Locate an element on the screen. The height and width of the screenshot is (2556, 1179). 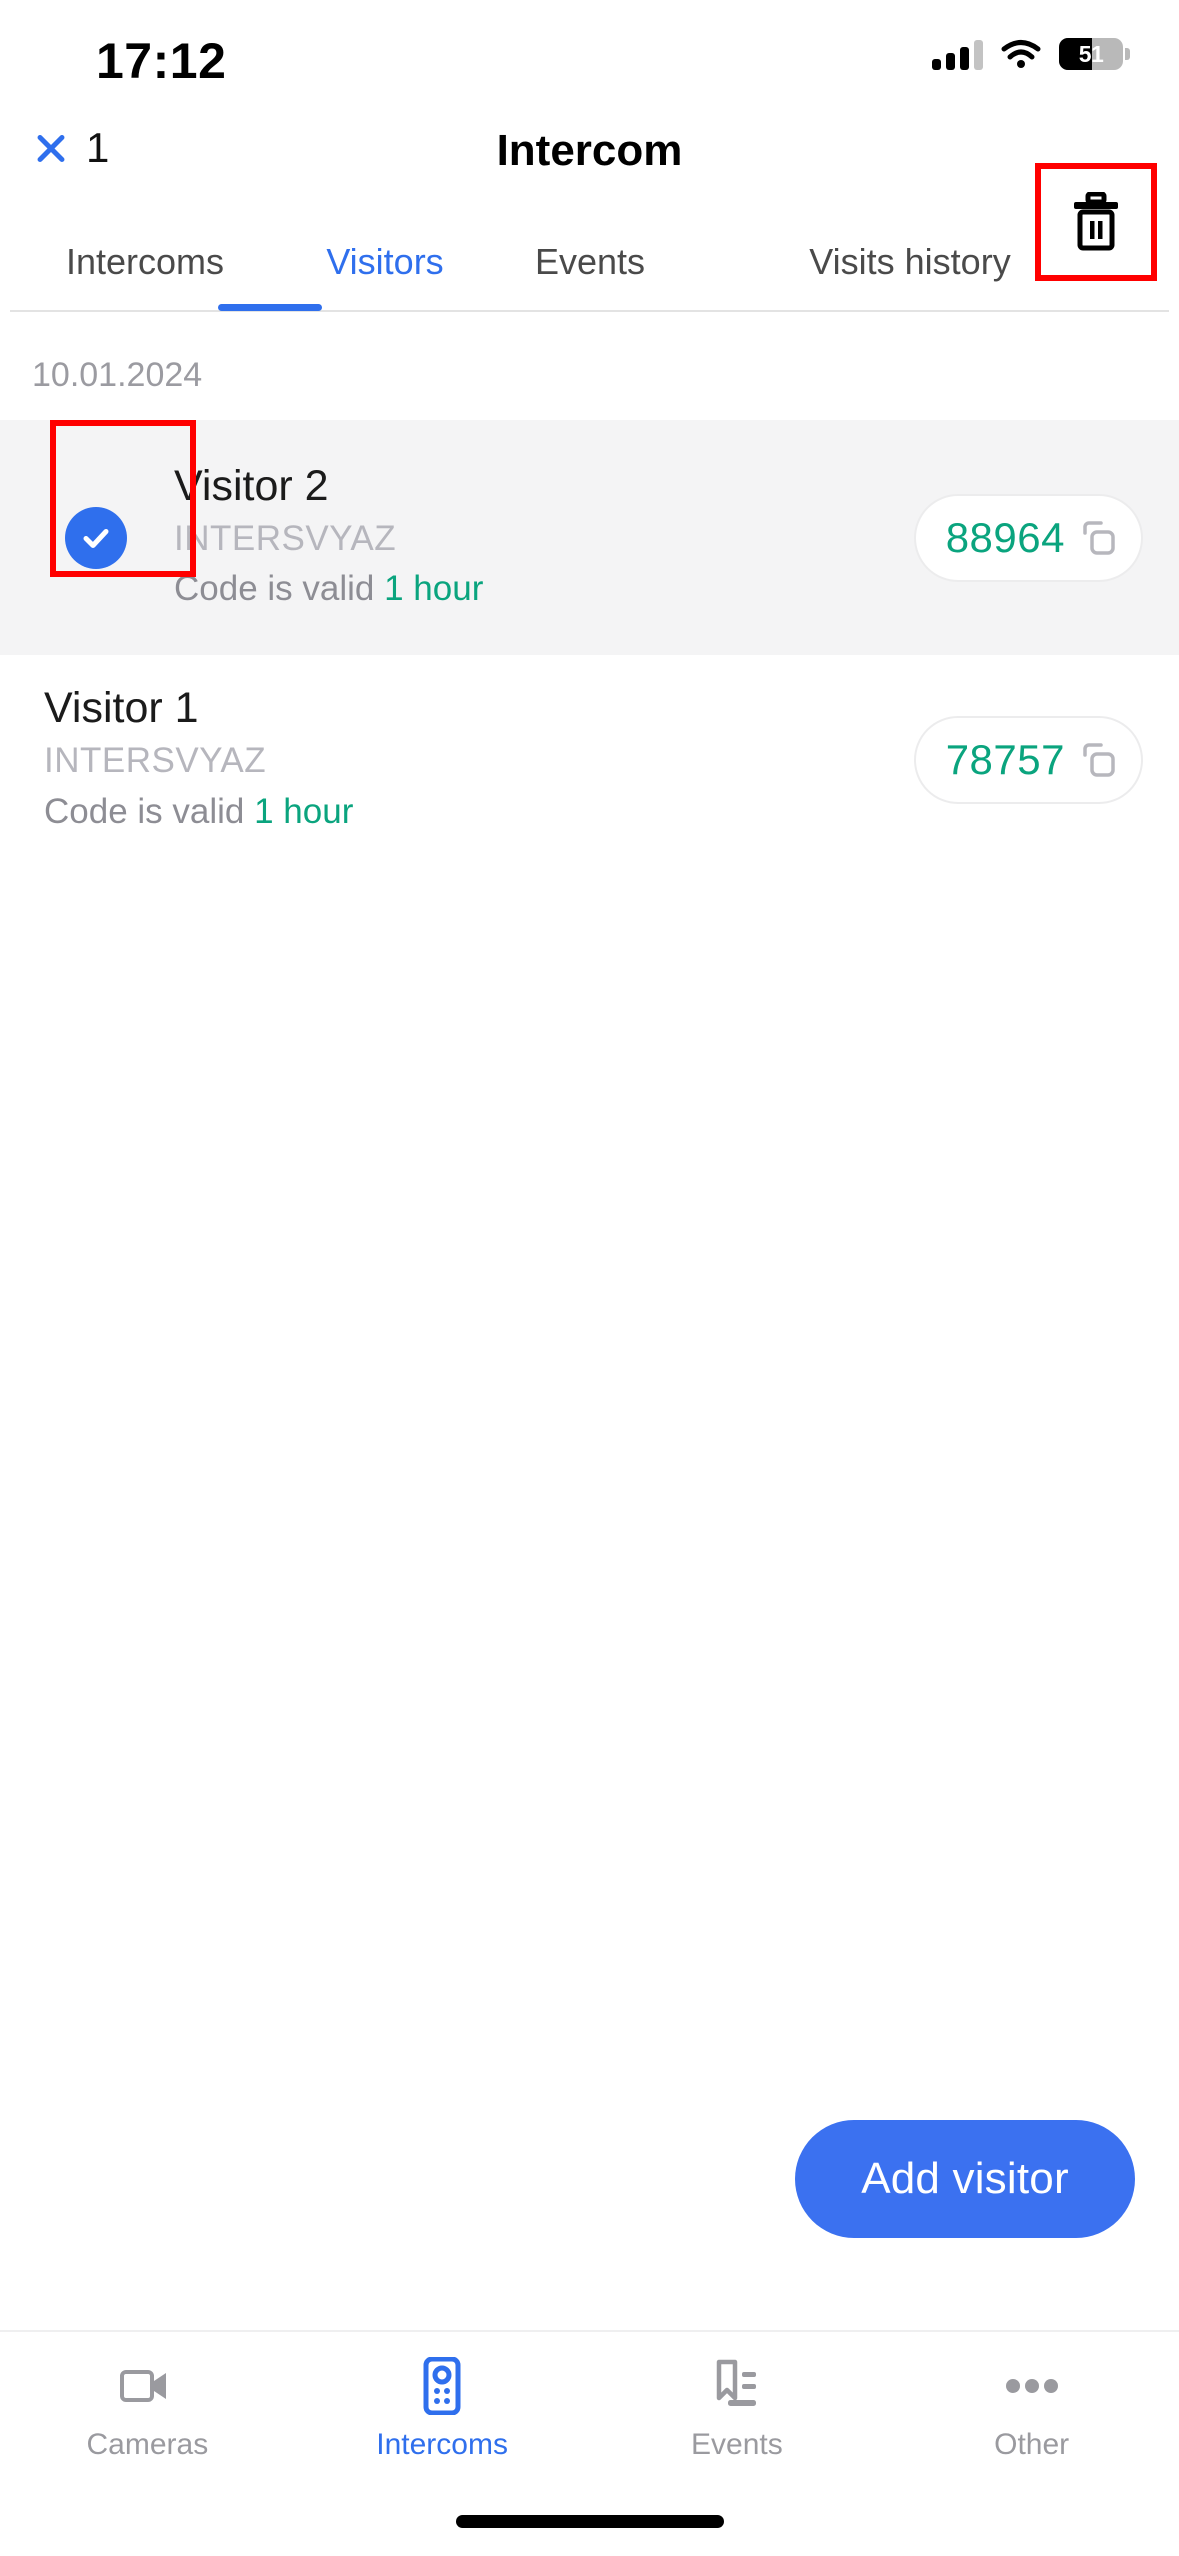
access-code-pill: 88964 is located at coordinates (1028, 537).